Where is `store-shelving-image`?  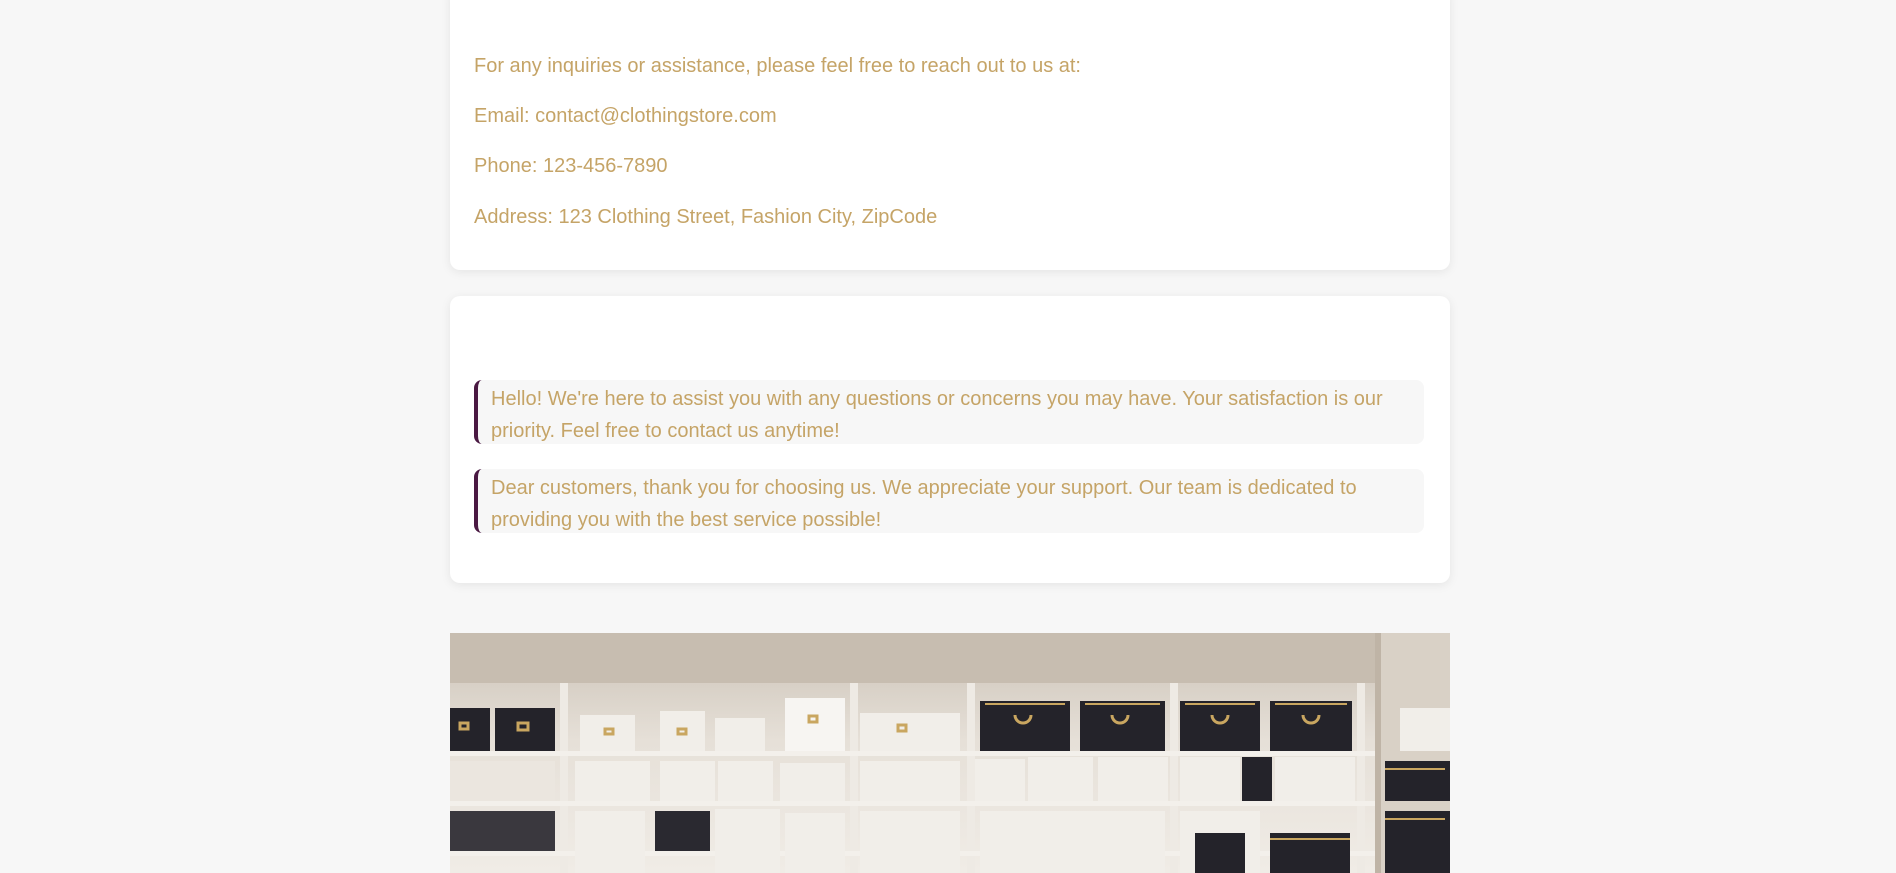 store-shelving-image is located at coordinates (950, 753).